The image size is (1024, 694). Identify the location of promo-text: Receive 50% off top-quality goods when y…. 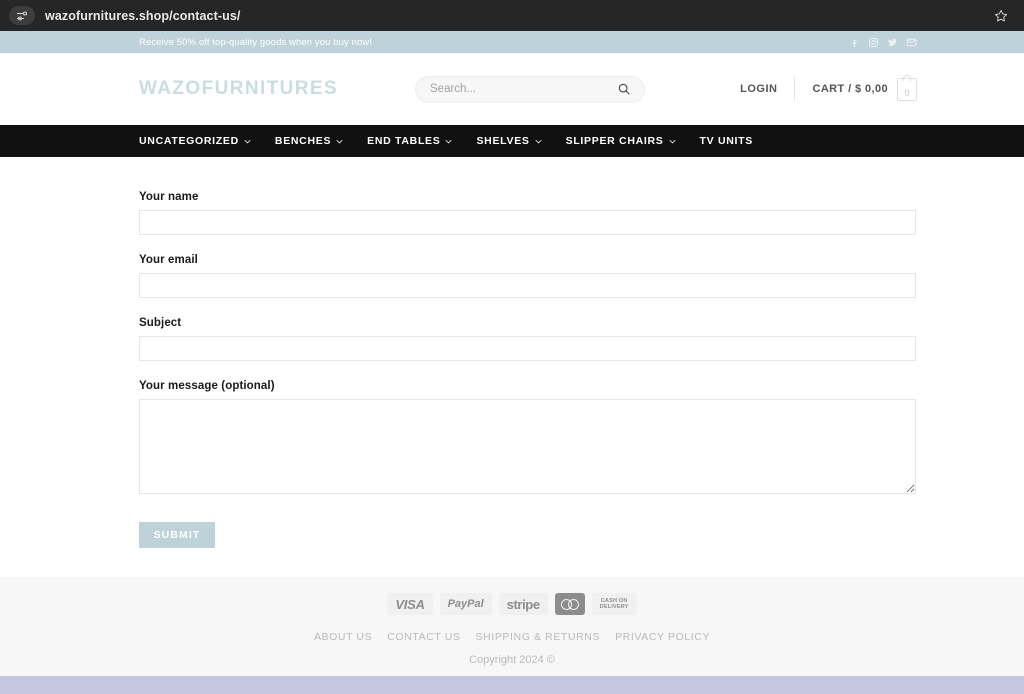
(256, 42).